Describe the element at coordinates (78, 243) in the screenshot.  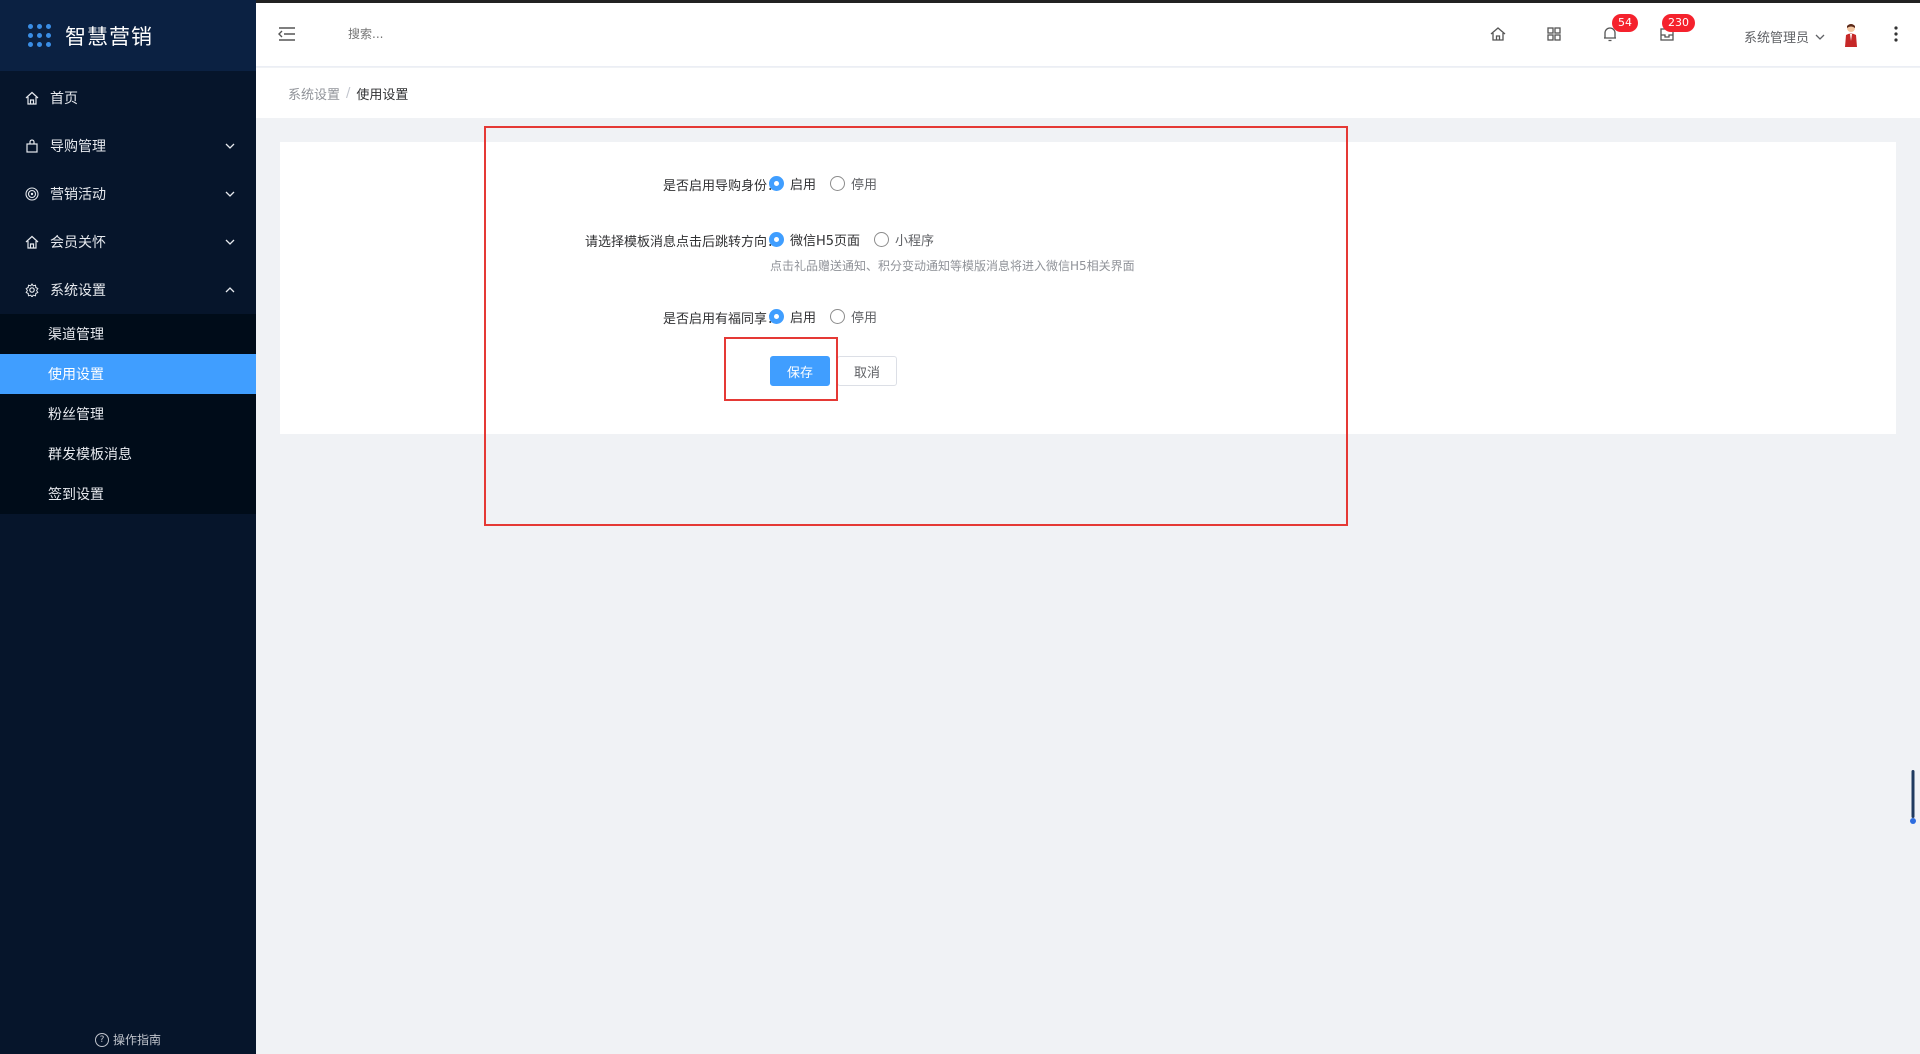
I see `sidebar-item-label: 会员关怀` at that location.